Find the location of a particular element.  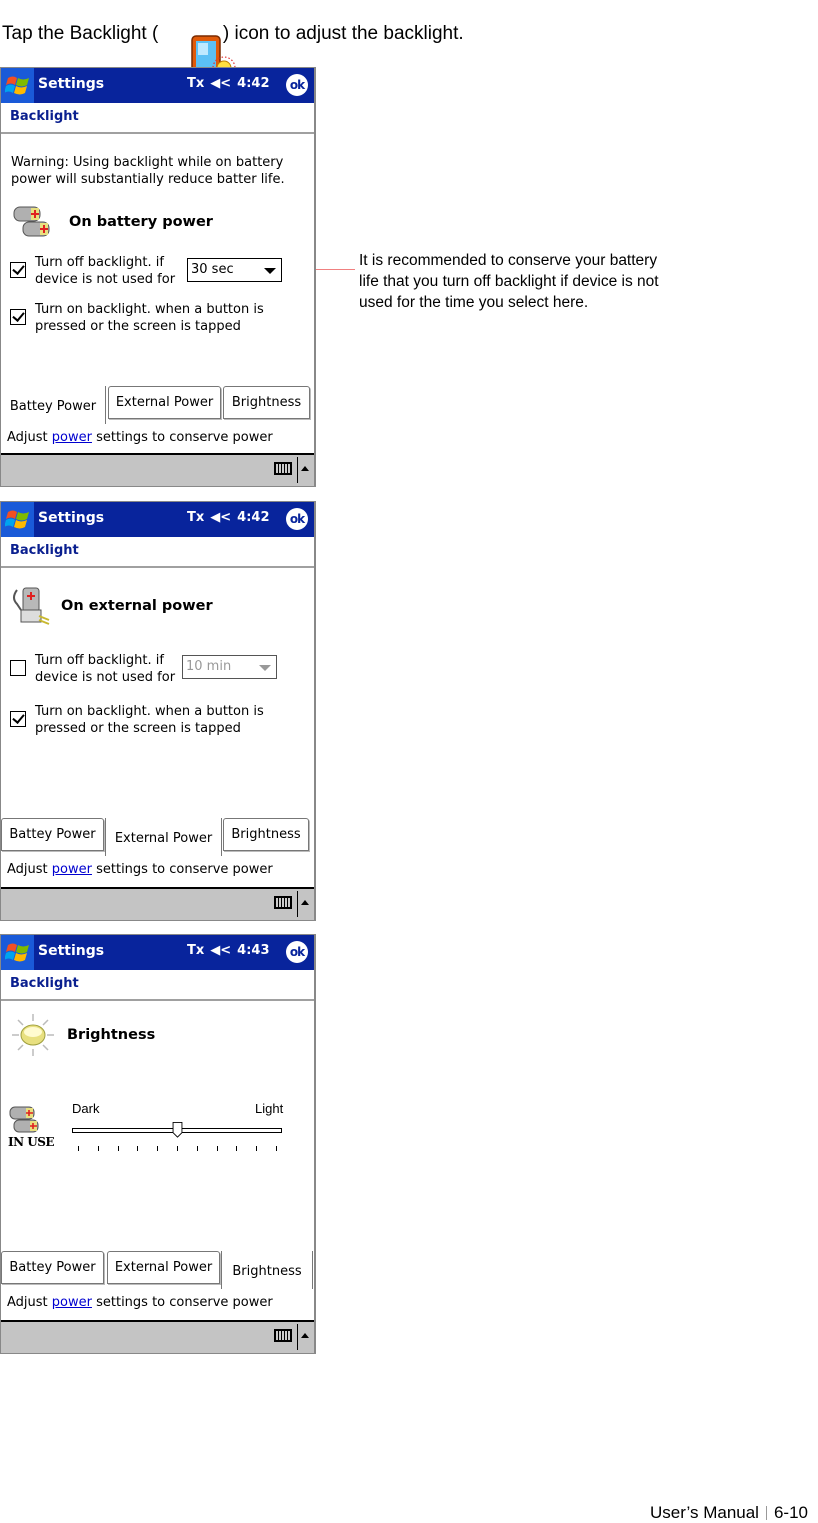

backlight-icon is located at coordinates (200, 47).